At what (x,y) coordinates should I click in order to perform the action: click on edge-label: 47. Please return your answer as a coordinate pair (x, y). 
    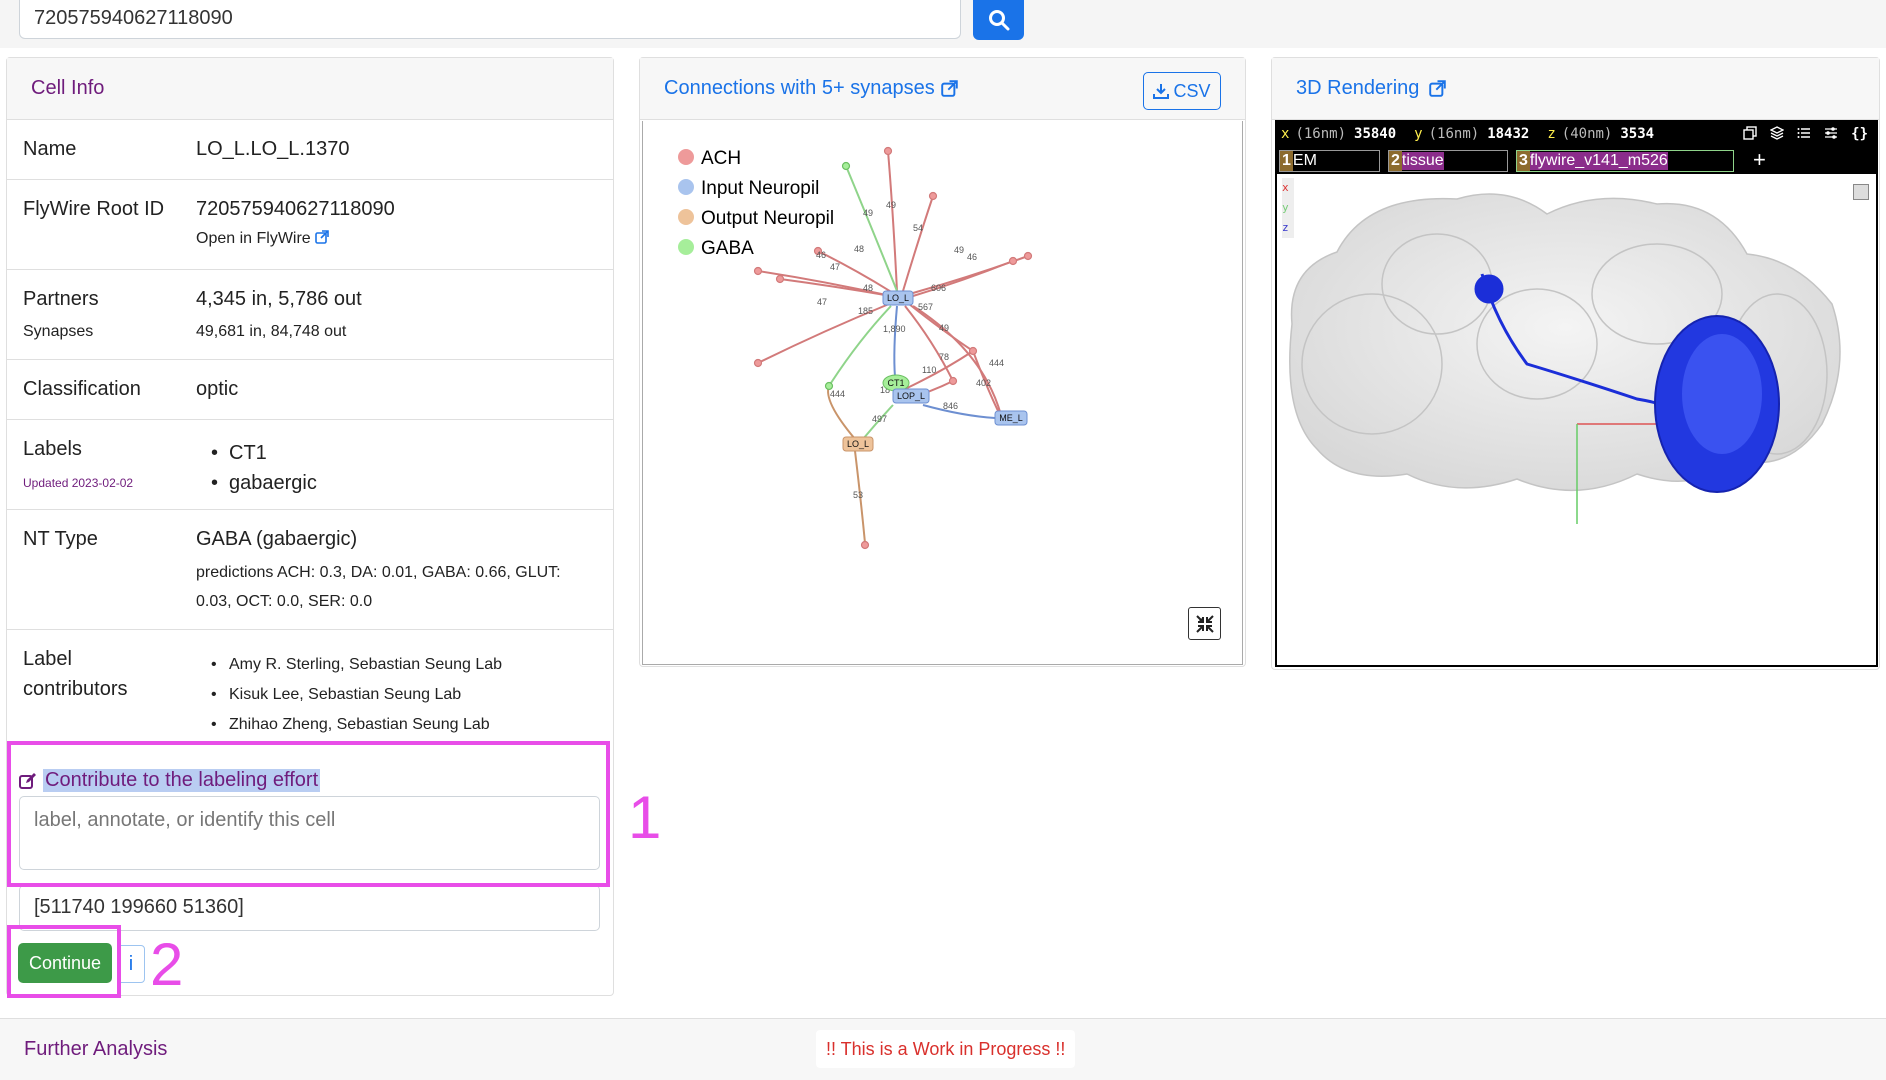
    Looking at the image, I should click on (835, 267).